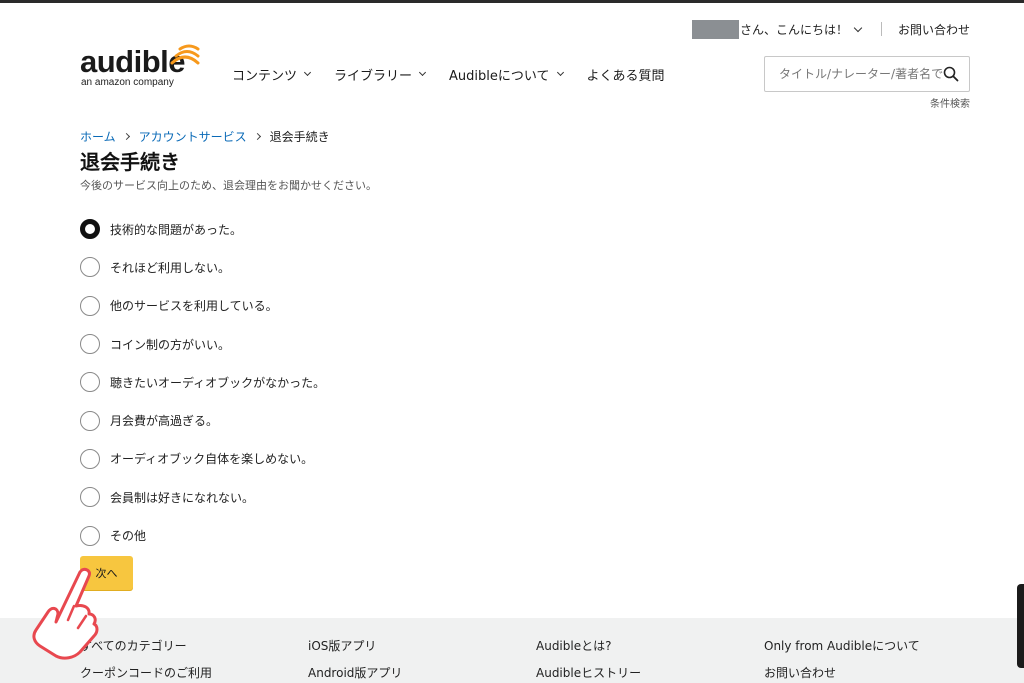 This screenshot has width=1024, height=683. Describe the element at coordinates (146, 673) in the screenshot. I see `footer-link: クーポンコードのご利用` at that location.